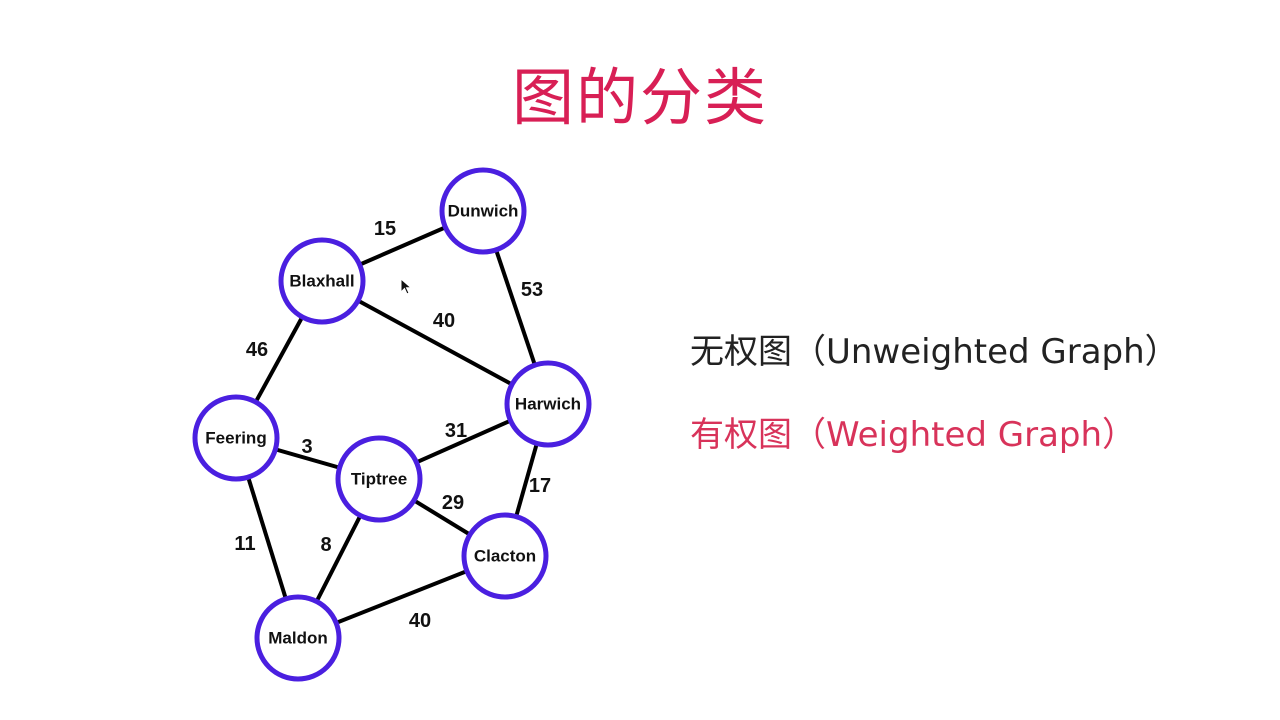 The image size is (1280, 720). I want to click on node-label-harwich: Harwich, so click(548, 404).